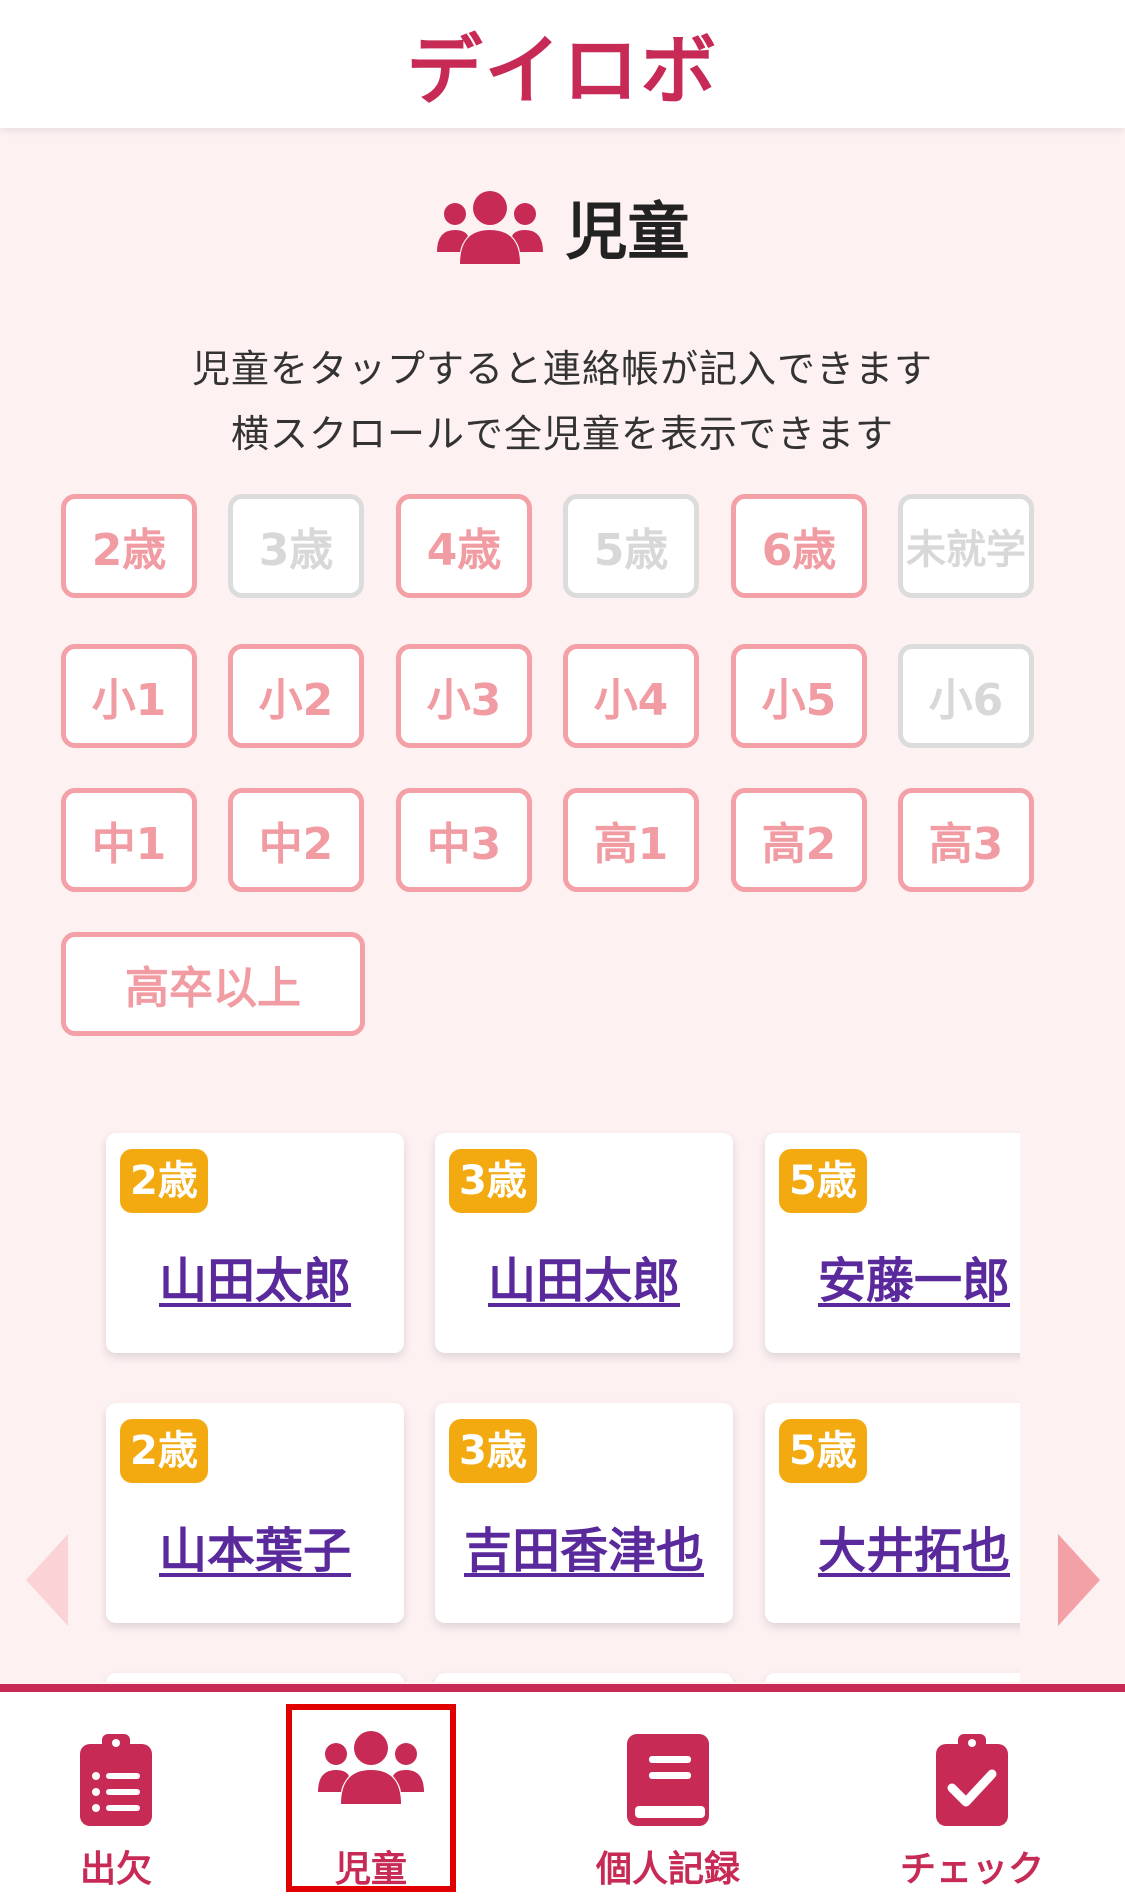  Describe the element at coordinates (371, 1798) in the screenshot. I see `active-nav-highlight` at that location.